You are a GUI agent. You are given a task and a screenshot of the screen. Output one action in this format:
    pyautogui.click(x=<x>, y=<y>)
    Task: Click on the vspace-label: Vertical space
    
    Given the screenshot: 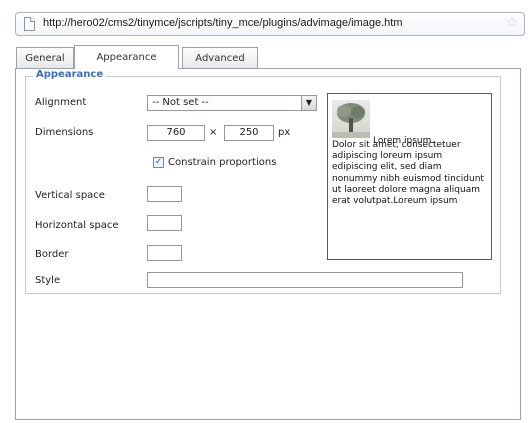 What is the action you would take?
    pyautogui.click(x=70, y=195)
    